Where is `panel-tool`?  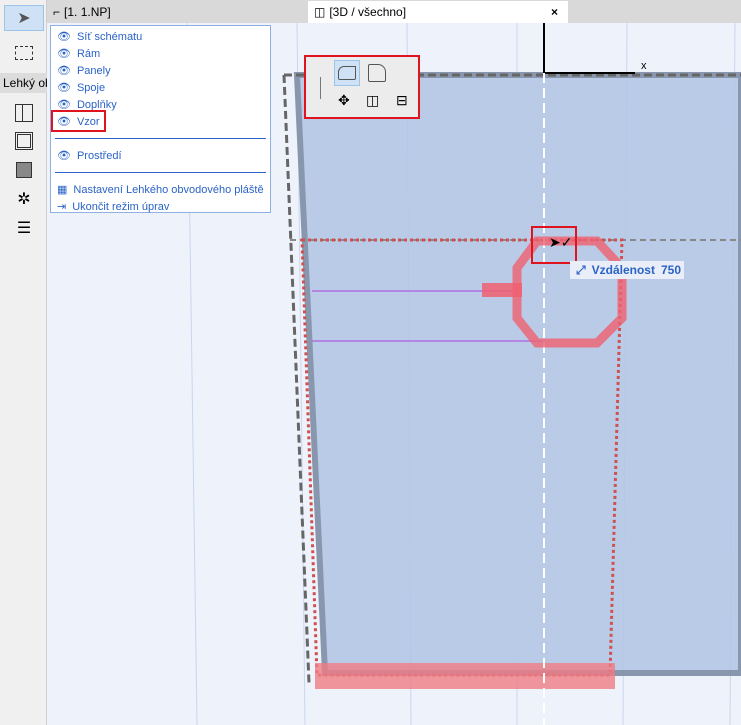 panel-tool is located at coordinates (24, 170).